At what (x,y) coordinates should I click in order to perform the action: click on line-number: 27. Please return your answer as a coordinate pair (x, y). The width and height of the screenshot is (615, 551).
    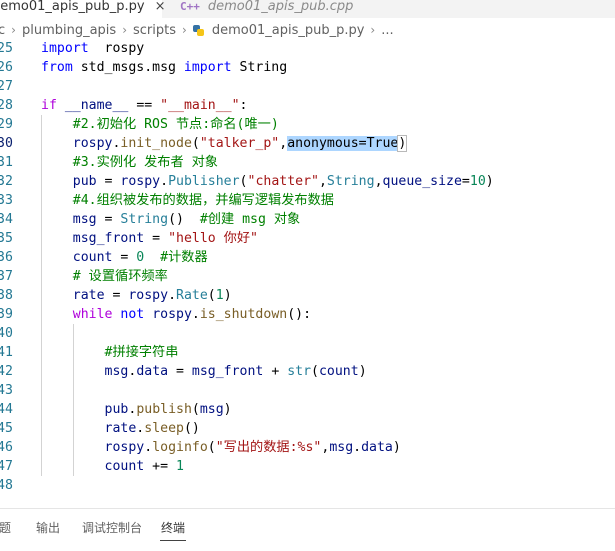
    Looking at the image, I should click on (6, 86).